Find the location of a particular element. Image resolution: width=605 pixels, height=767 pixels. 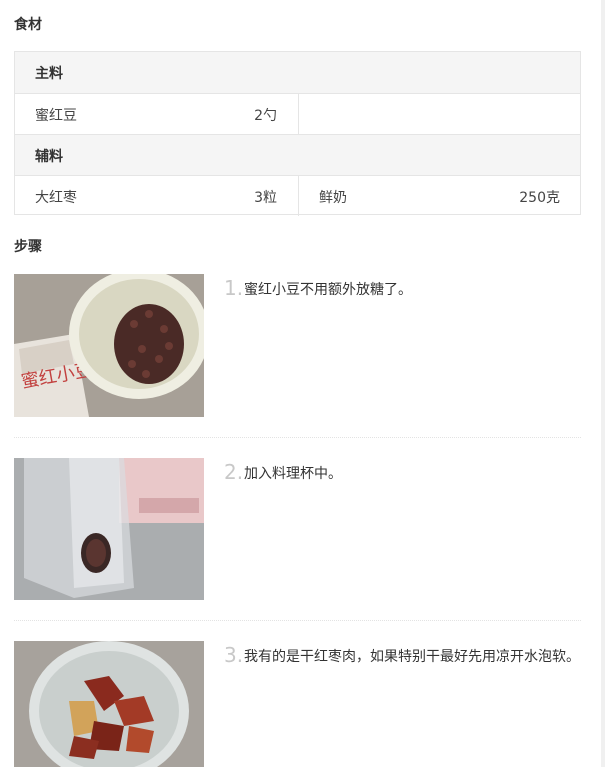

ingredient-name: 鲜奶 is located at coordinates (333, 198).